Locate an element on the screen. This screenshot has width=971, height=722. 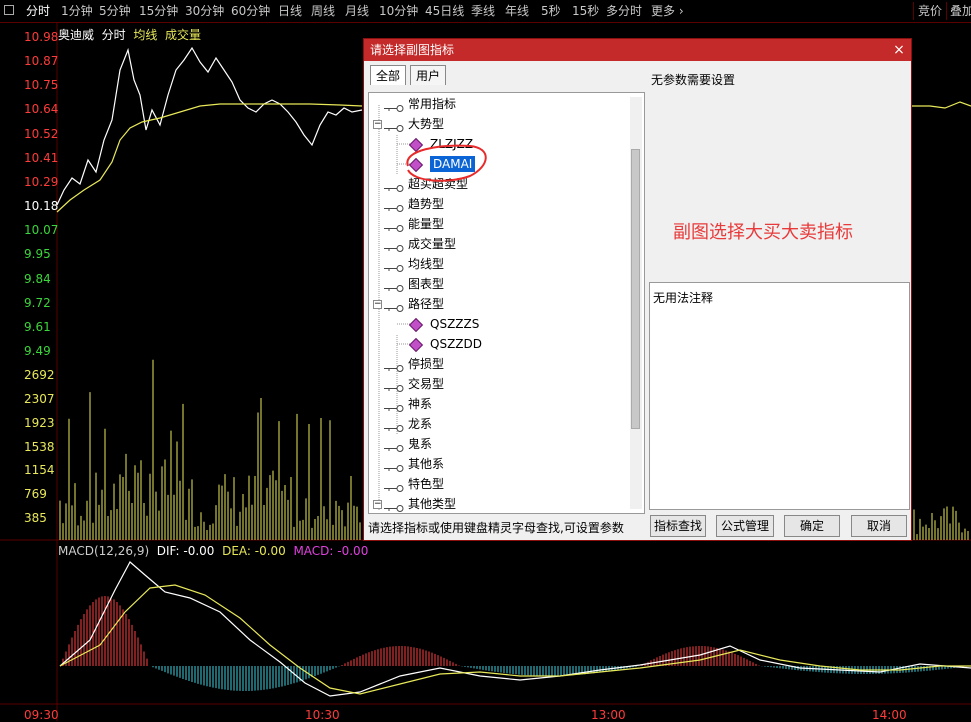
tree-group: −交易型 is located at coordinates (408, 384).